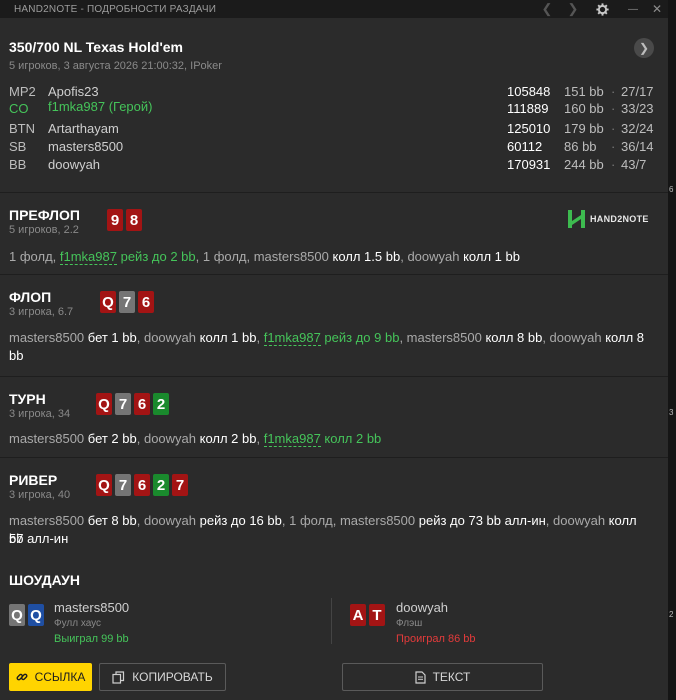 This screenshot has height=700, width=676. I want to click on link-button: ССЫЛКА, so click(50, 677).